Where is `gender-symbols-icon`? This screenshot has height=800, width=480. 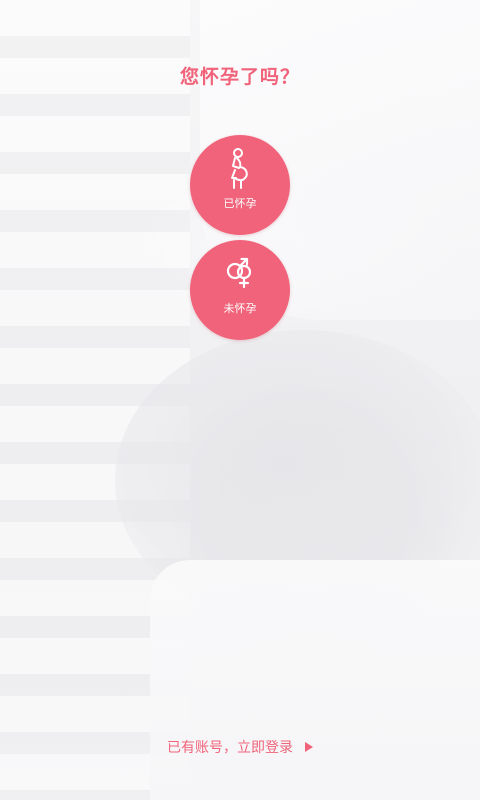
gender-symbols-icon is located at coordinates (239, 273).